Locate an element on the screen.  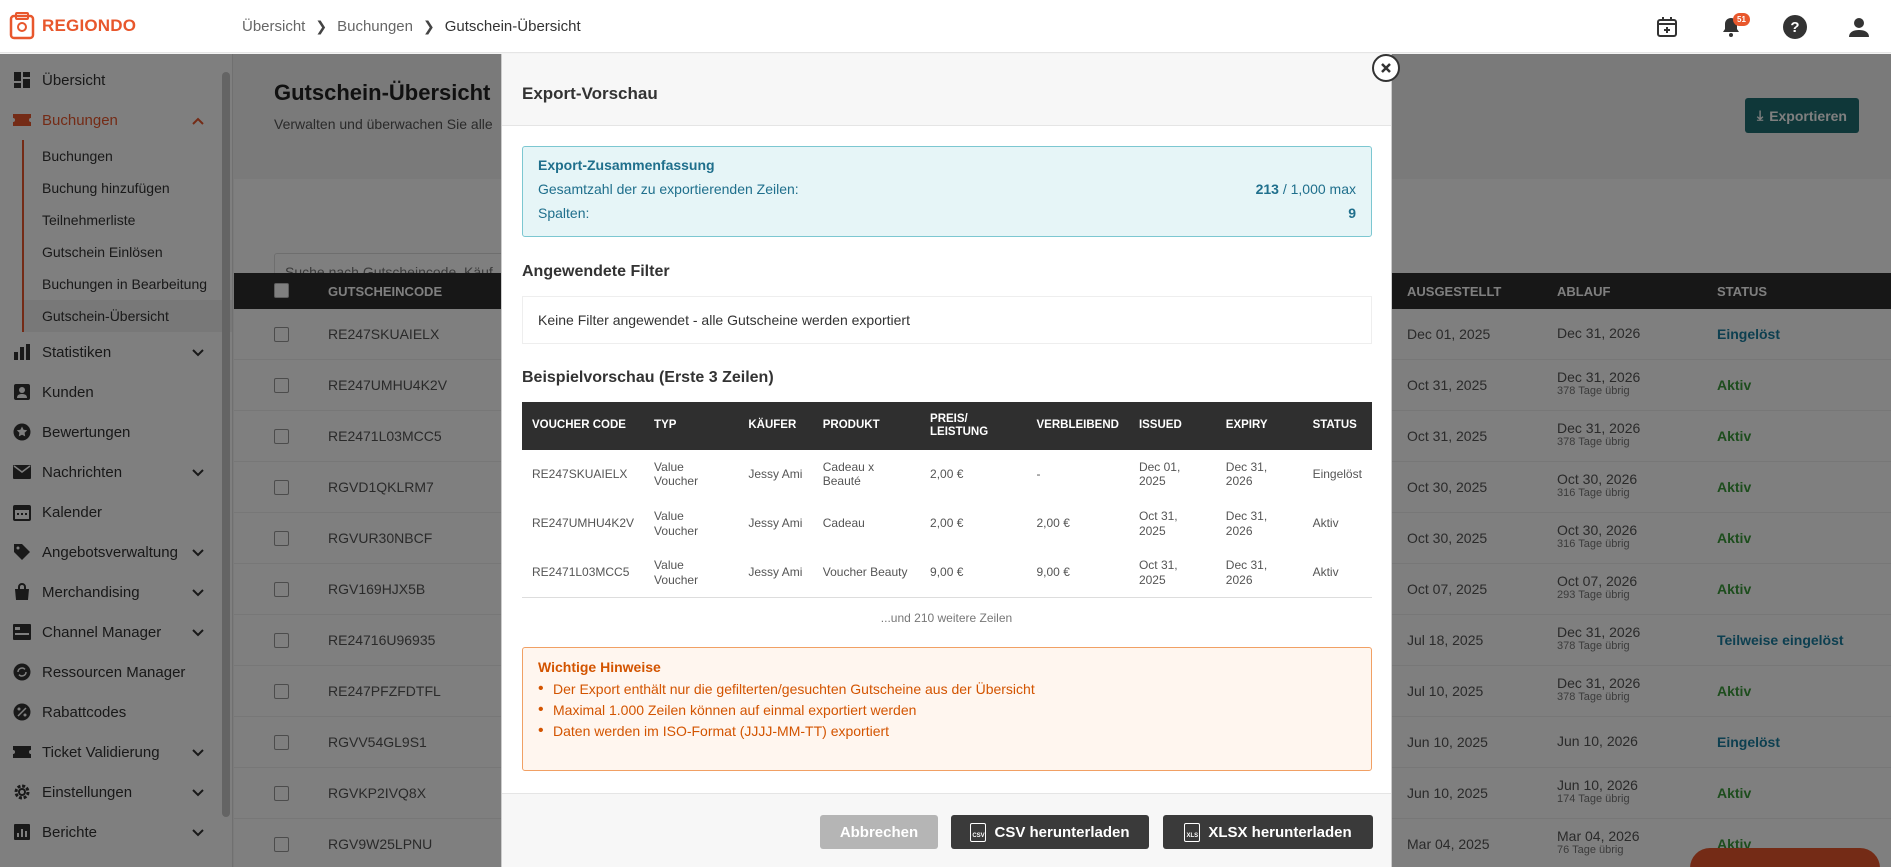
breadcrumb-item-current: Gutschein-Übersicht is located at coordinates (512, 26).